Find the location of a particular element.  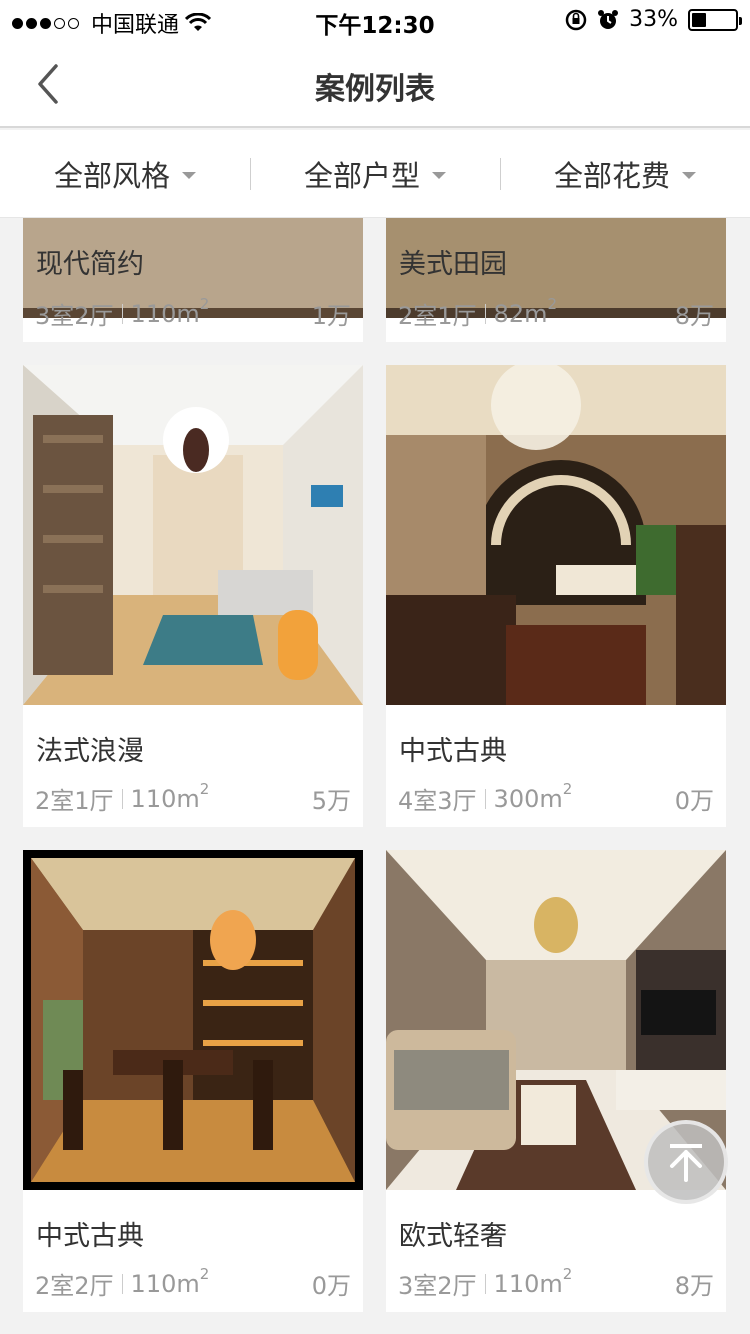

status-right: 33% is located at coordinates (653, 19).